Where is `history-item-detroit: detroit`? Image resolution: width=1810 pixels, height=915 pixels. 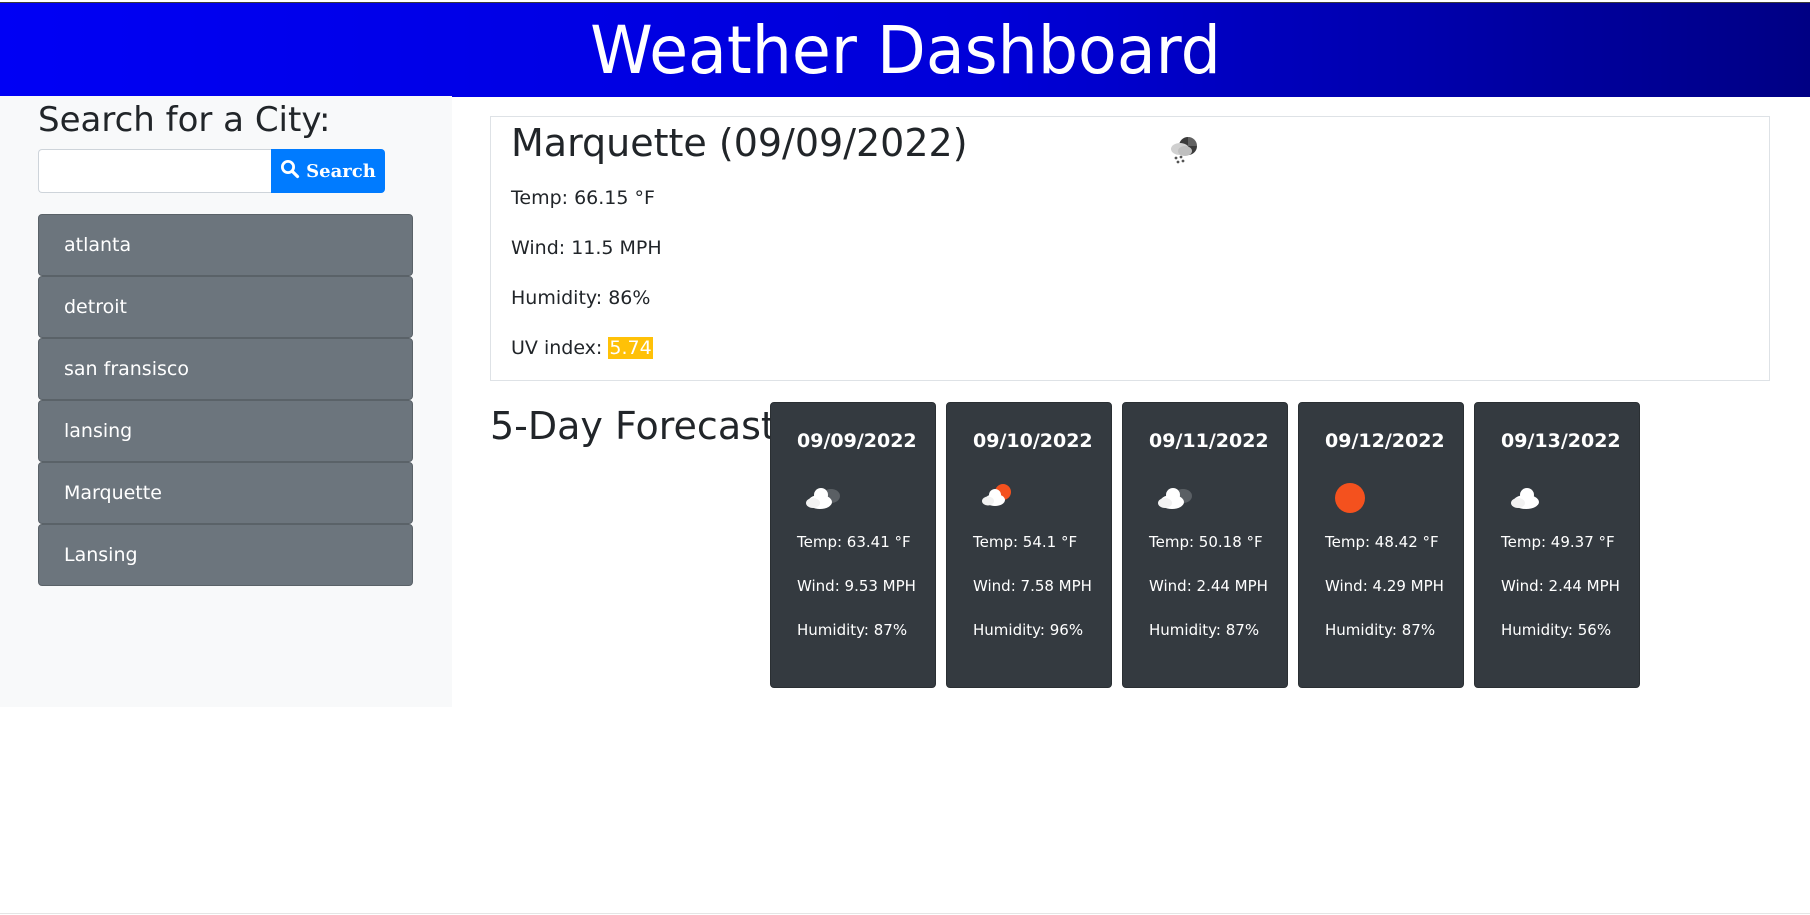
history-item-detroit: detroit is located at coordinates (225, 307).